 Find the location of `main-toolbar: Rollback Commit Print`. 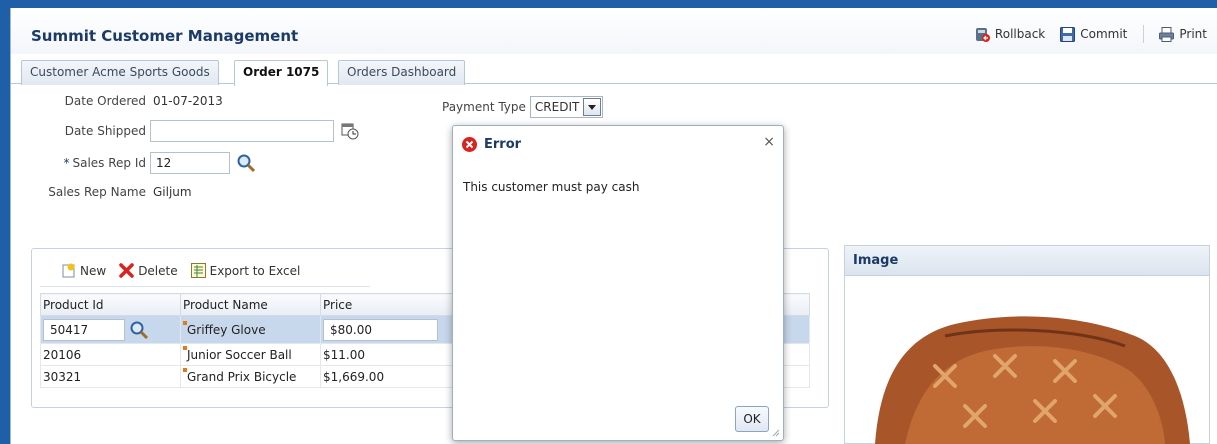

main-toolbar: Rollback Commit Print is located at coordinates (1083, 34).